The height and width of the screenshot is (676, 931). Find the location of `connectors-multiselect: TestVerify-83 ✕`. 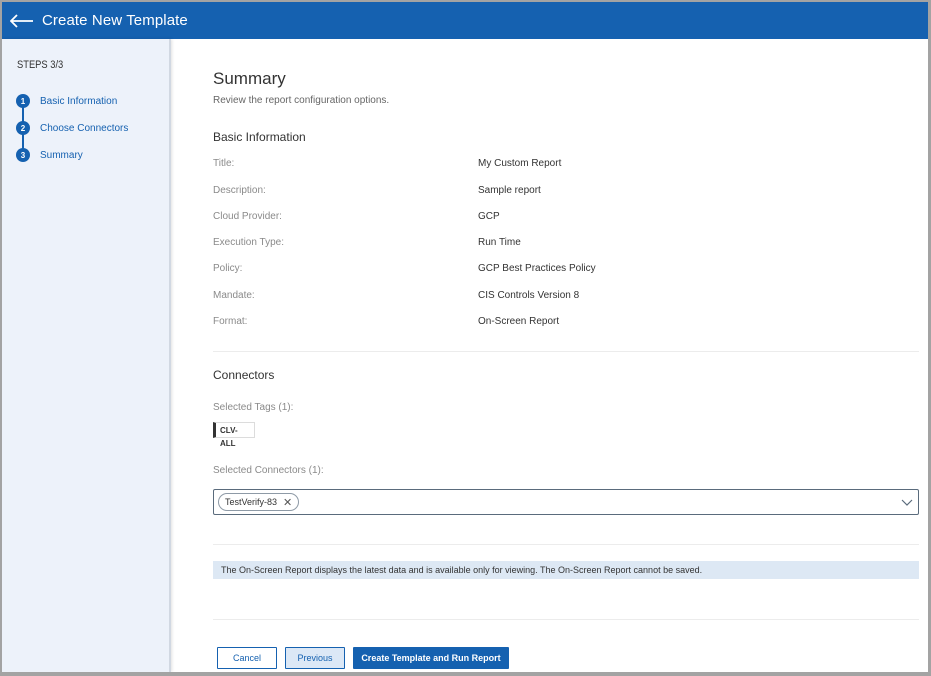

connectors-multiselect: TestVerify-83 ✕ is located at coordinates (566, 502).